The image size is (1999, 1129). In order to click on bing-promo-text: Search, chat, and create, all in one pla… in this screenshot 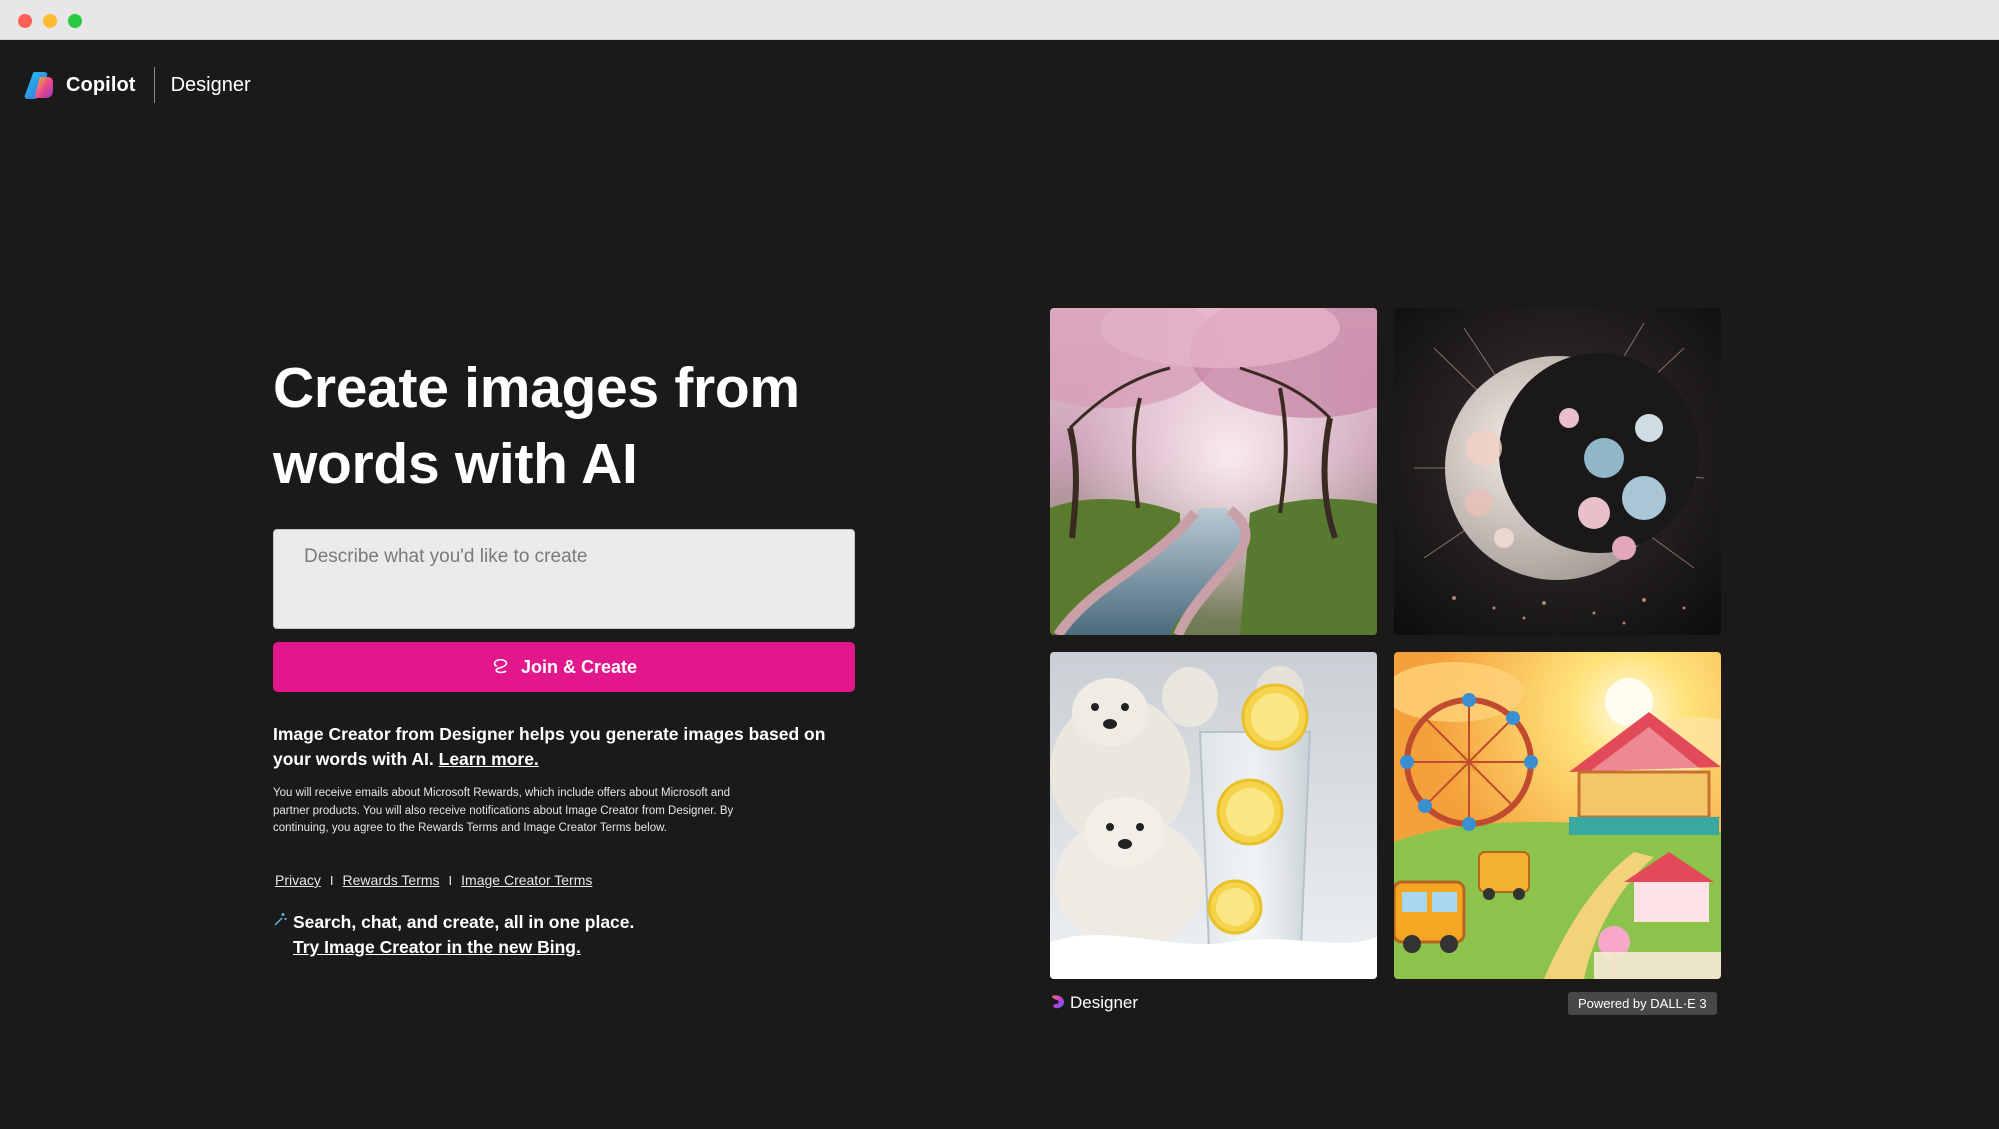, I will do `click(503, 935)`.